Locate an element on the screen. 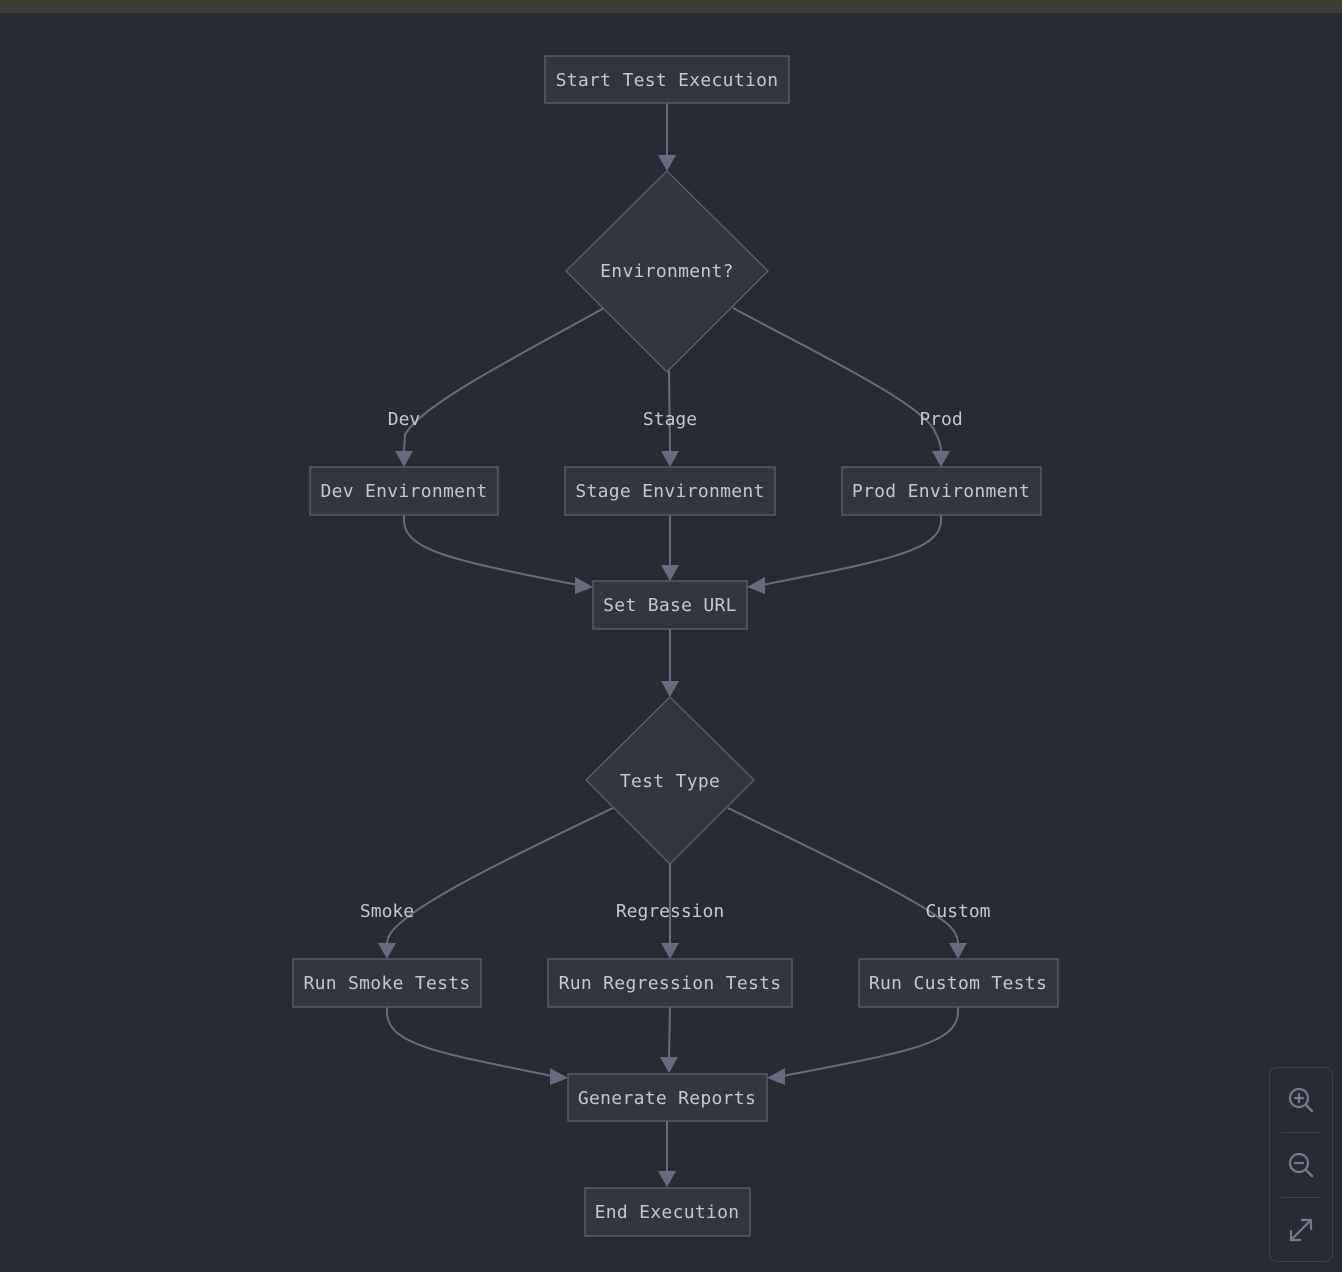 Image resolution: width=1342 pixels, height=1272 pixels. edge-label-smoke: Smoke is located at coordinates (387, 911).